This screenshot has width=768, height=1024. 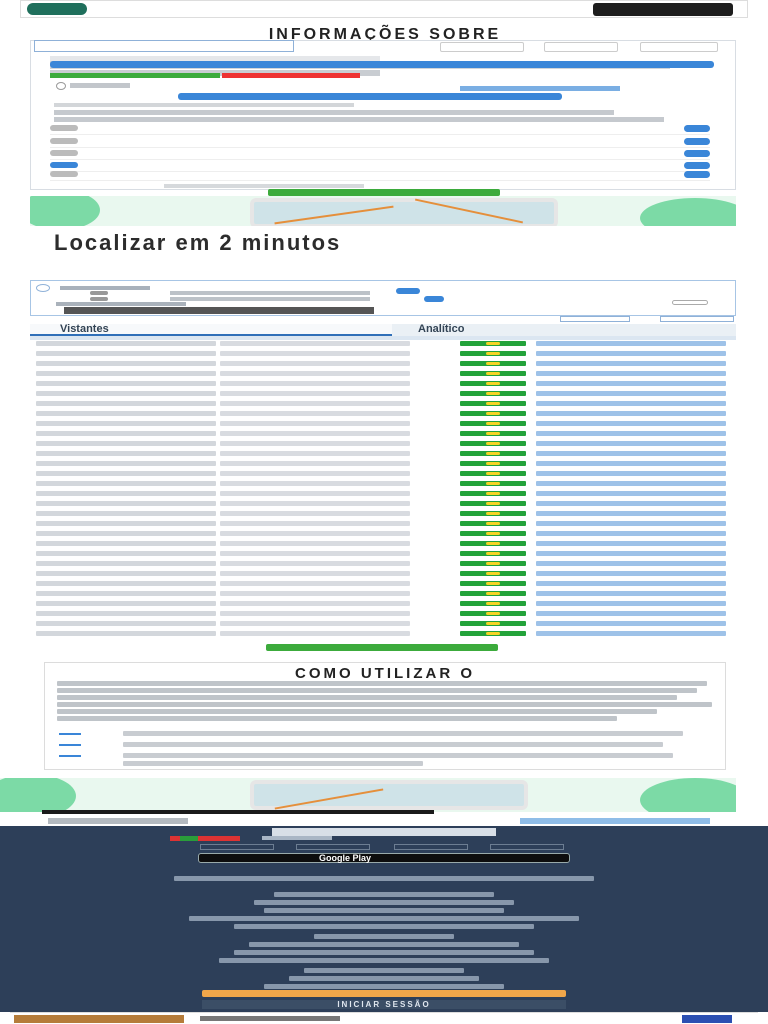 What do you see at coordinates (297, 838) in the screenshot?
I see `language-select` at bounding box center [297, 838].